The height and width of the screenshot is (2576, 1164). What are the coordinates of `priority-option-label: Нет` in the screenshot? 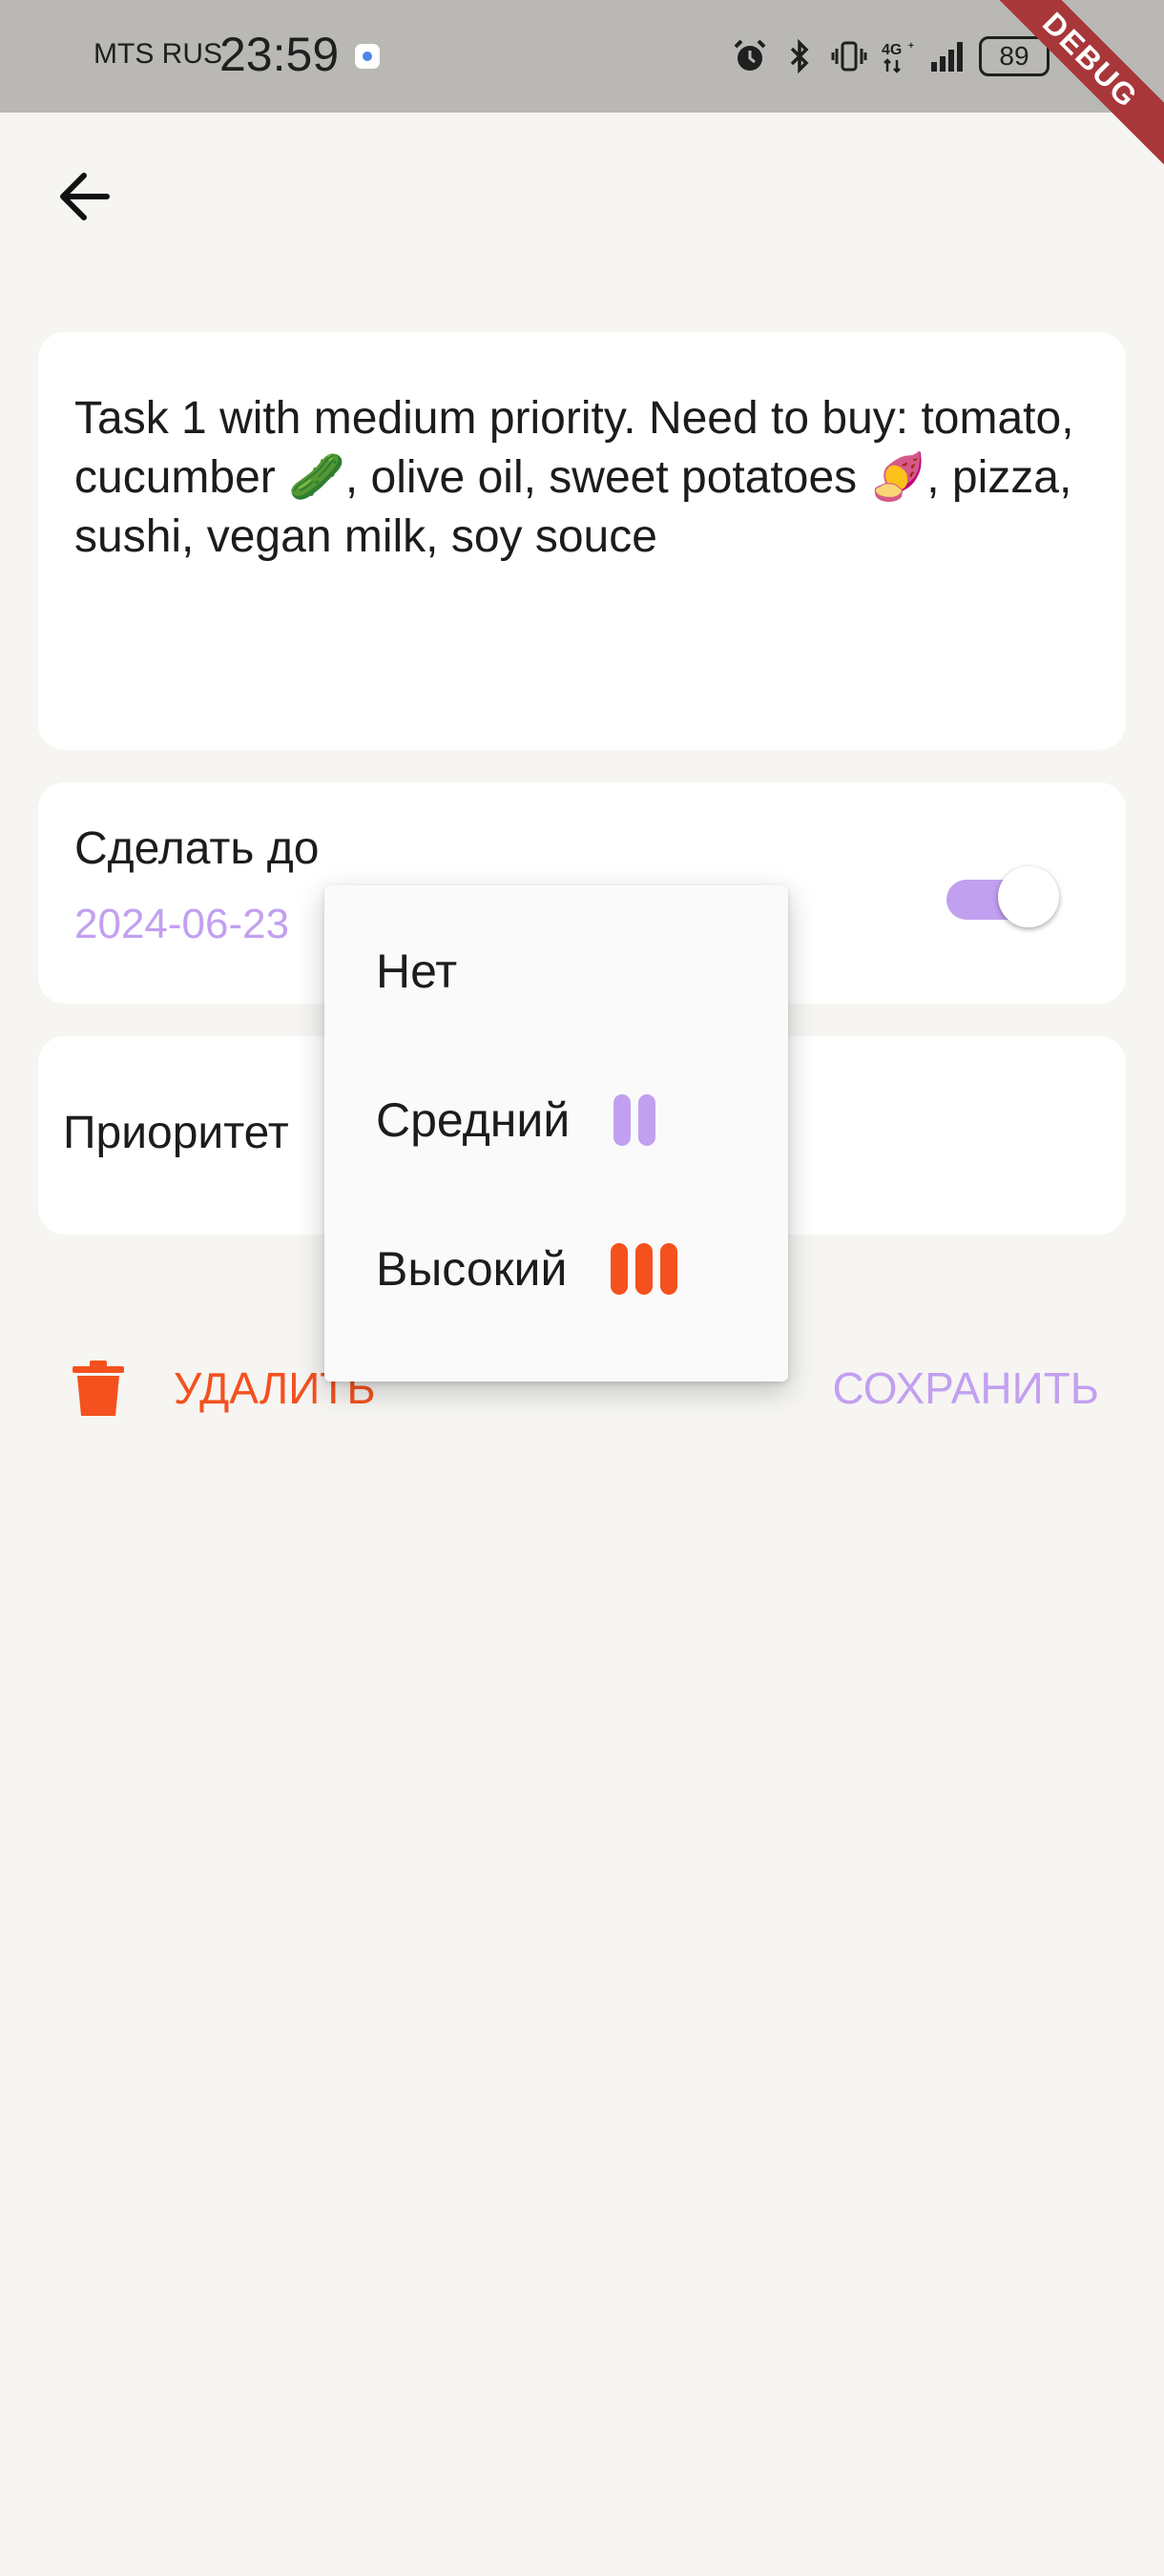 It's located at (417, 971).